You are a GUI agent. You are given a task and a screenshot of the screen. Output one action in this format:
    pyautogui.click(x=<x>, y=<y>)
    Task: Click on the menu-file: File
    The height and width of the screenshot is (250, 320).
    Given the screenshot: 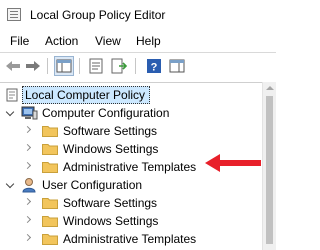 What is the action you would take?
    pyautogui.click(x=19, y=41)
    